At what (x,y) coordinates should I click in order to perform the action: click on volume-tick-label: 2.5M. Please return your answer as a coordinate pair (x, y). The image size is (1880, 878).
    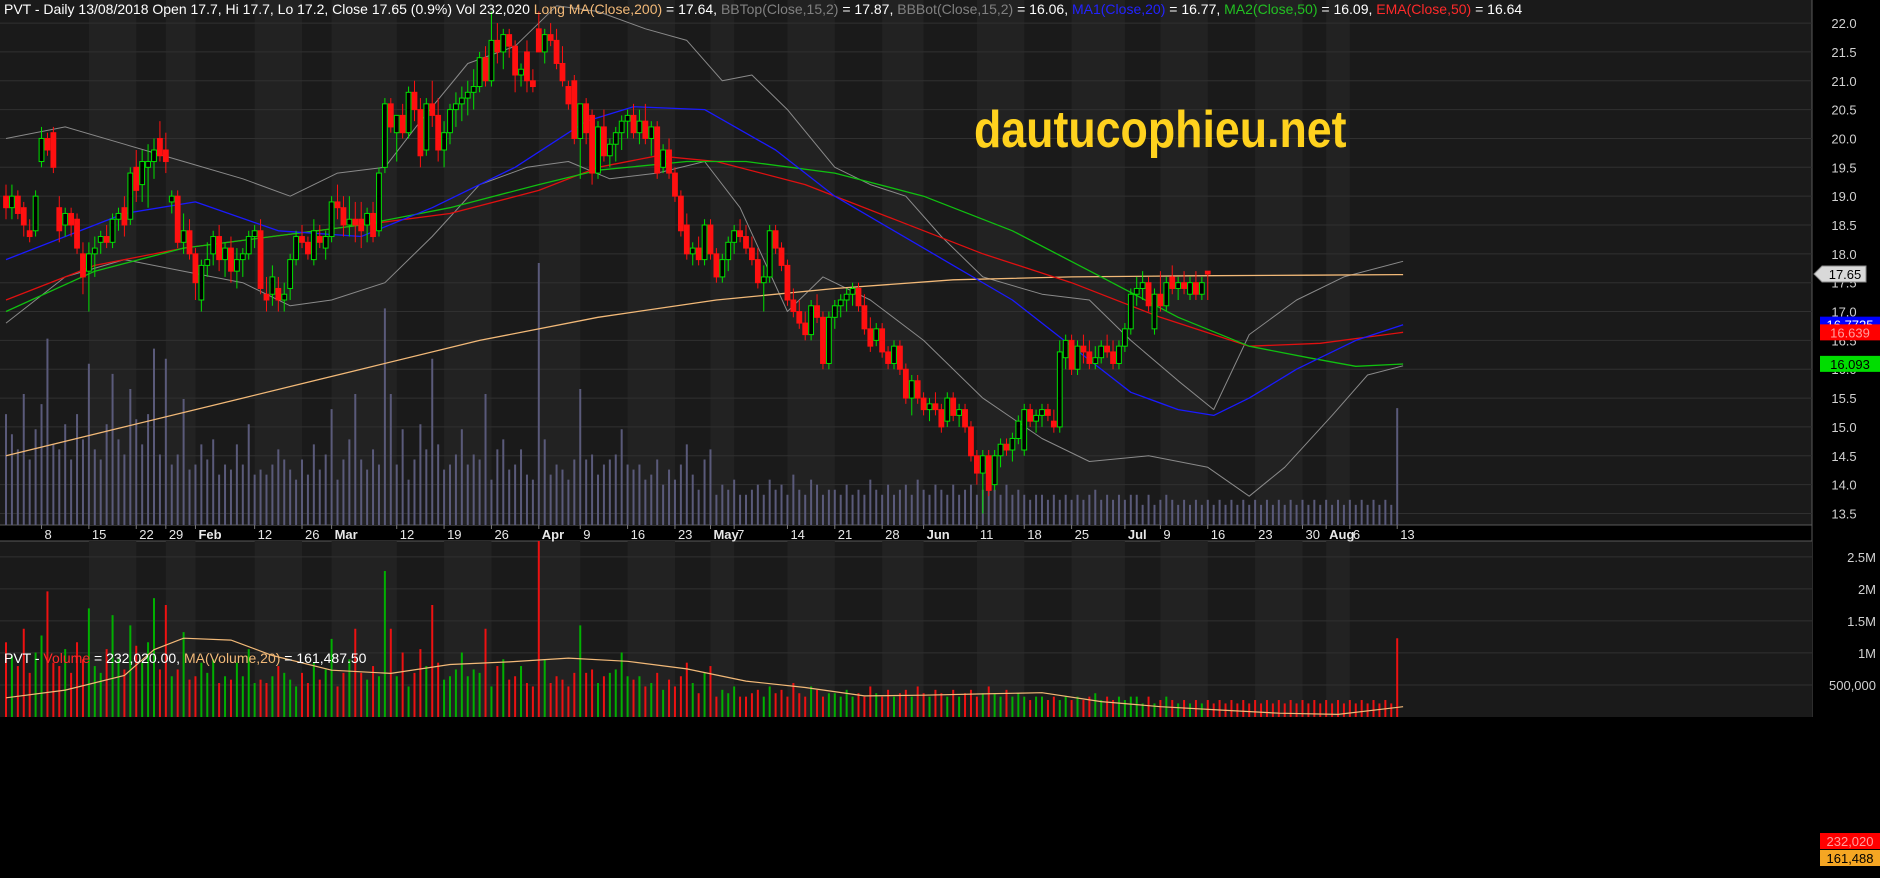
    Looking at the image, I should click on (1861, 557).